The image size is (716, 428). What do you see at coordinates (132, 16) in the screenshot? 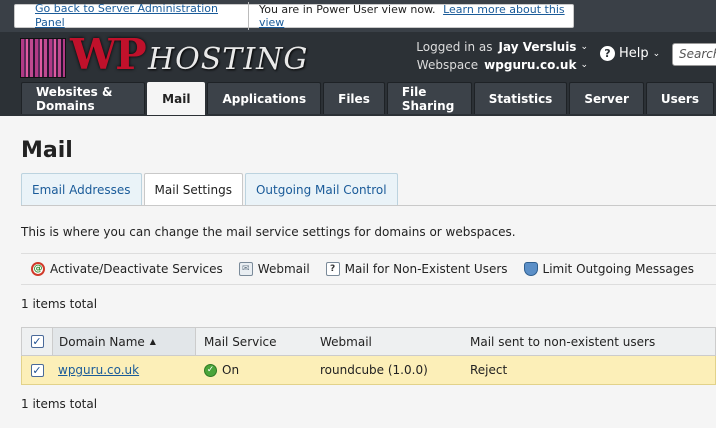
I see `back-to-server-admin-link: Go back to Server Administration Panel` at bounding box center [132, 16].